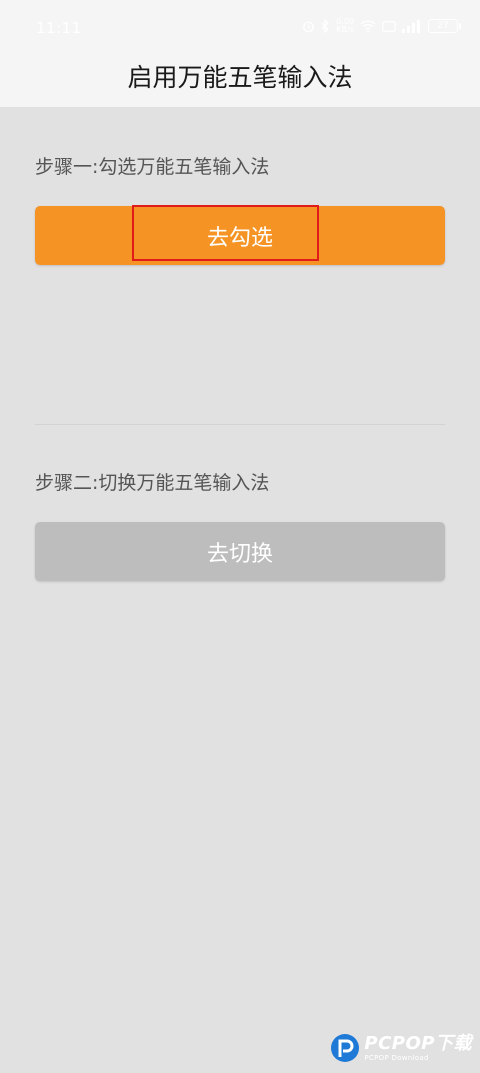  What do you see at coordinates (325, 26) in the screenshot?
I see `bluetooth-icon` at bounding box center [325, 26].